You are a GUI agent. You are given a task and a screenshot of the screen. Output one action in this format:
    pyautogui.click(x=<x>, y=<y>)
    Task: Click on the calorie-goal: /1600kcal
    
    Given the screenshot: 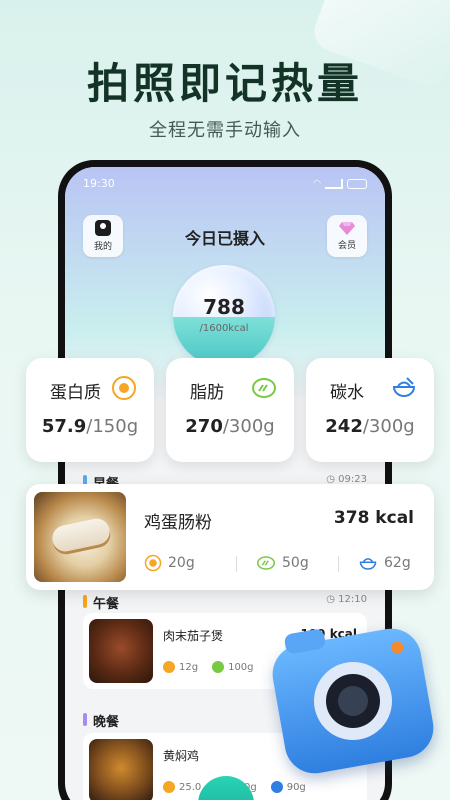 What is the action you would take?
    pyautogui.click(x=224, y=328)
    